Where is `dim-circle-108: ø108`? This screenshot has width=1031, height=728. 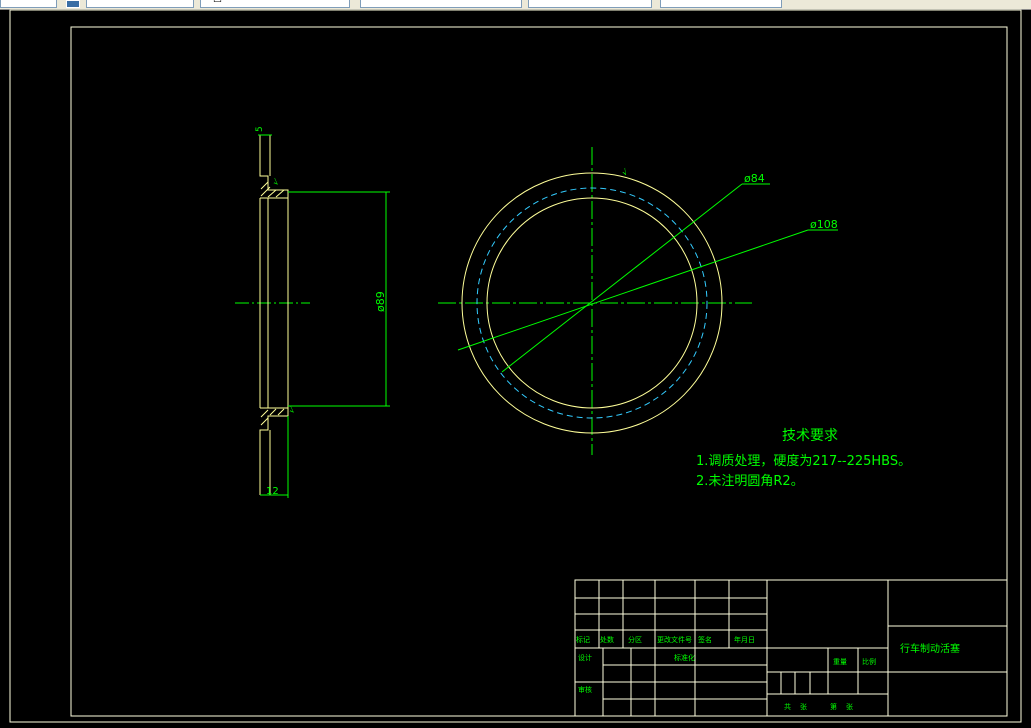
dim-circle-108: ø108 is located at coordinates (824, 224).